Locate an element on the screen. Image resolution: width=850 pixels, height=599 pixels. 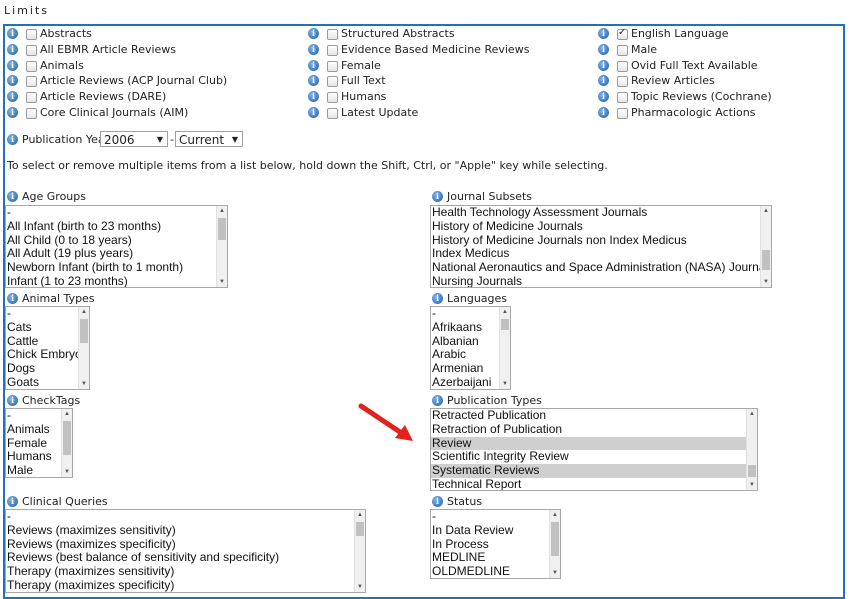
list-option: Cattle is located at coordinates (42, 341).